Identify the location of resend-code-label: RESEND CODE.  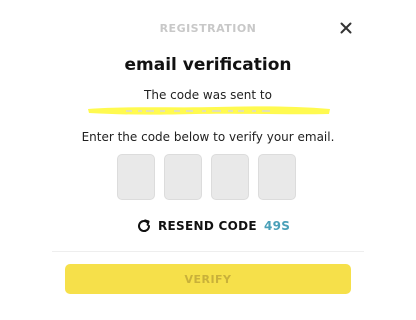
(207, 226).